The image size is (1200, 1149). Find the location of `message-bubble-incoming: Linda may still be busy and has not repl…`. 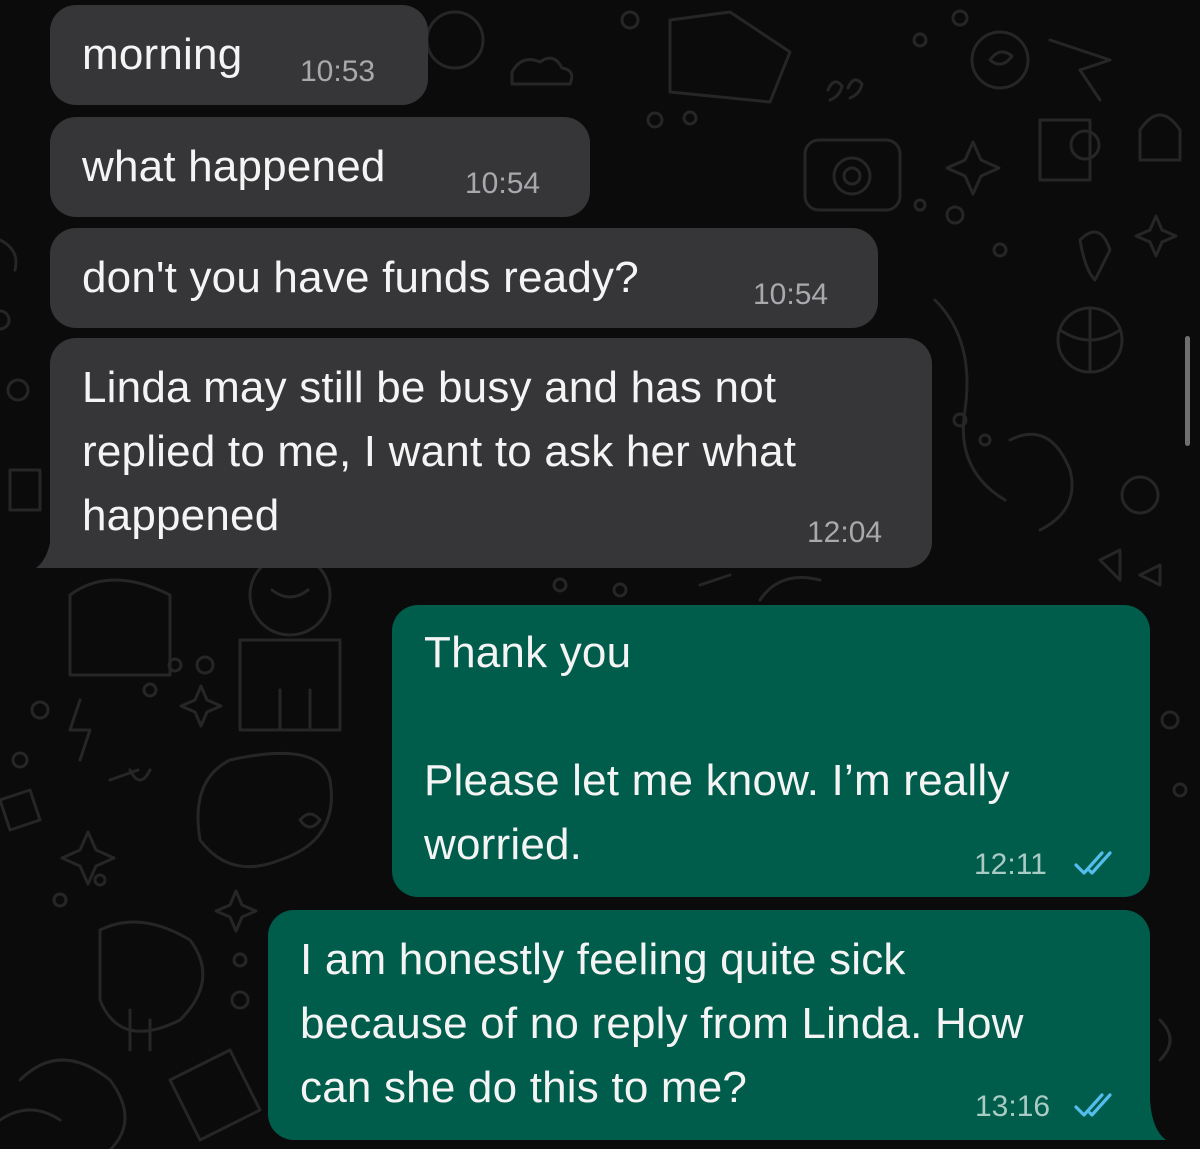

message-bubble-incoming: Linda may still be busy and has not repl… is located at coordinates (491, 453).